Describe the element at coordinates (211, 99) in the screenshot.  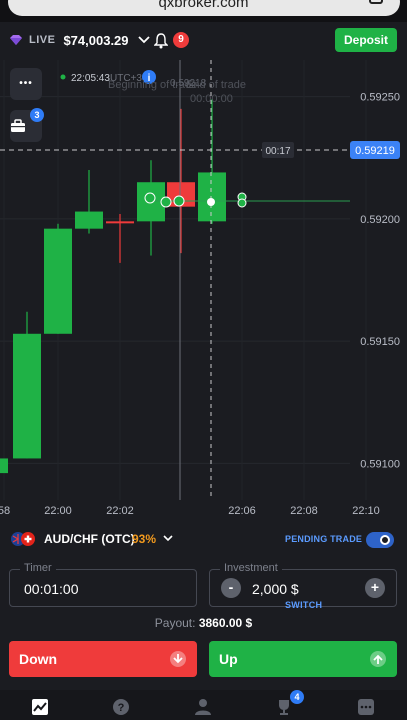
I see `trade-time-label: 00:00:00` at that location.